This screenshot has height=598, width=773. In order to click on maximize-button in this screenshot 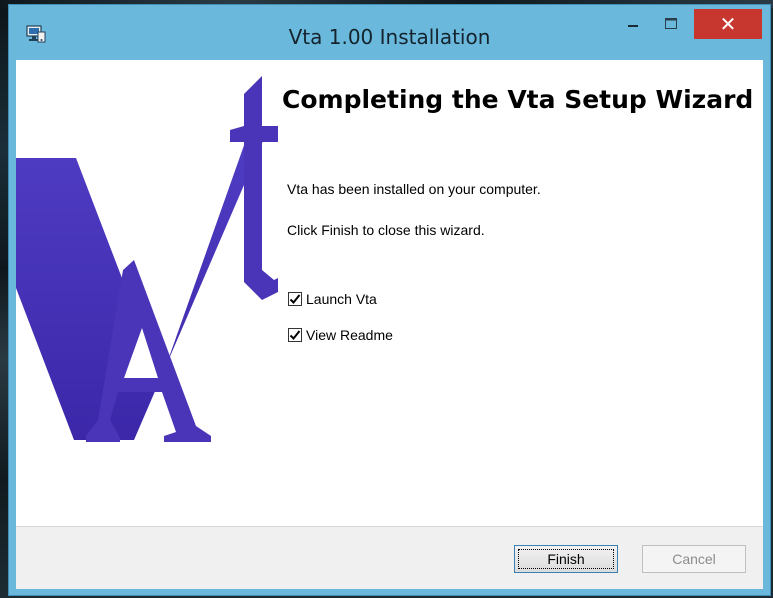, I will do `click(671, 24)`.